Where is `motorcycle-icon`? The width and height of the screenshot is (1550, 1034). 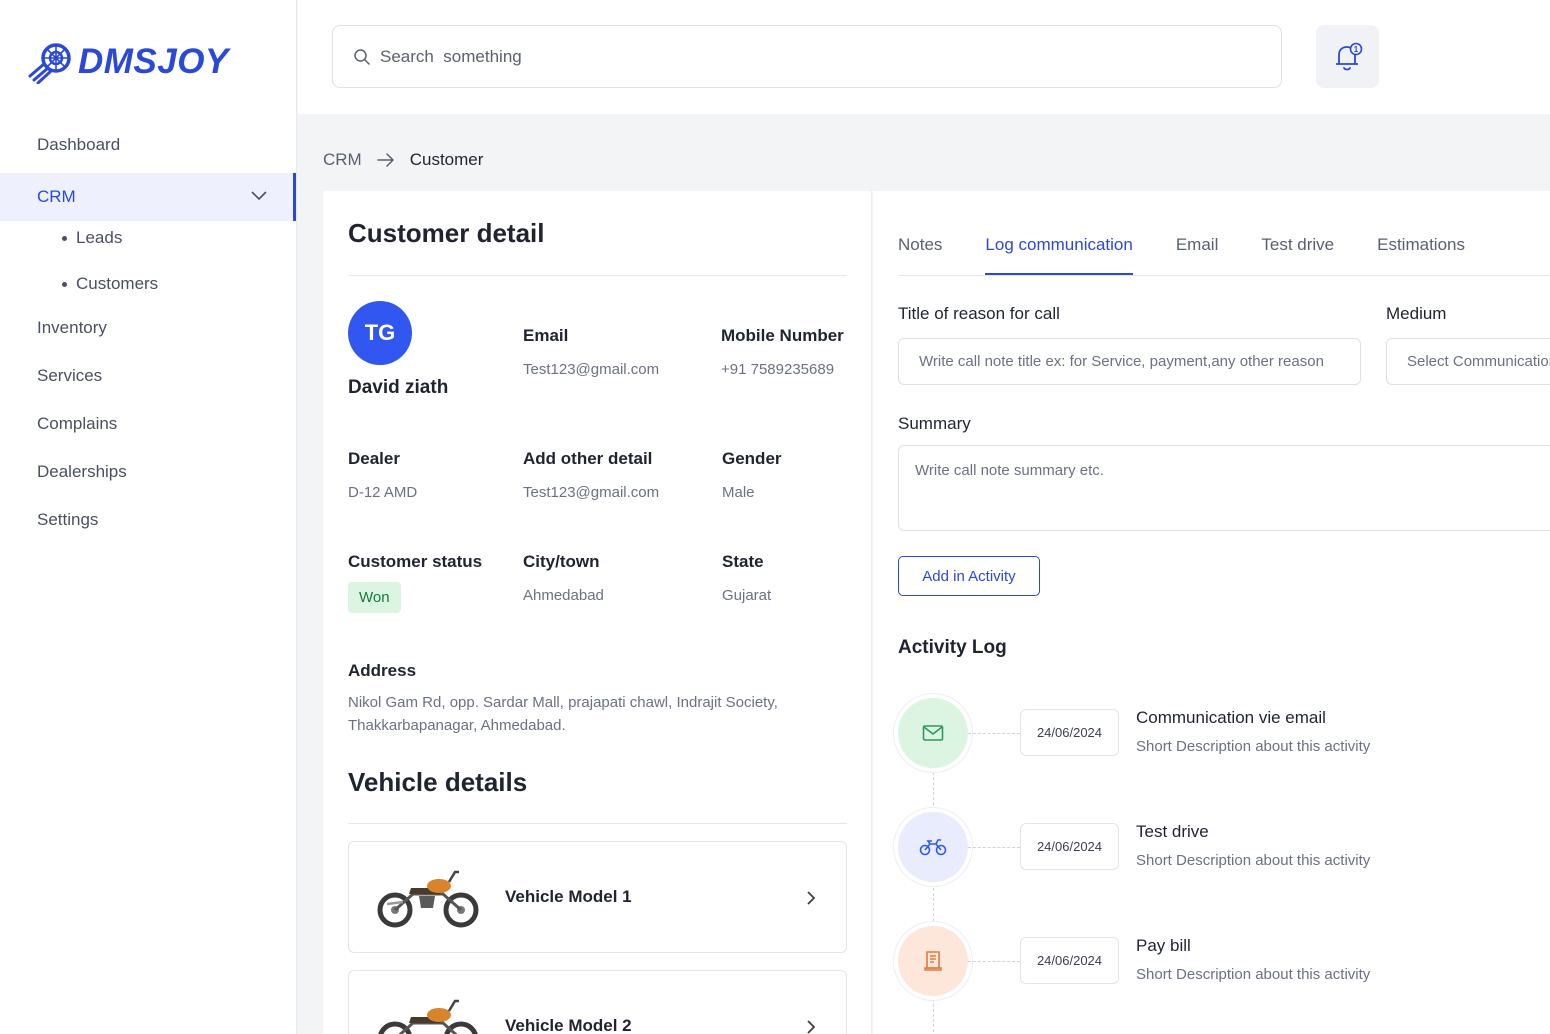 motorcycle-icon is located at coordinates (933, 847).